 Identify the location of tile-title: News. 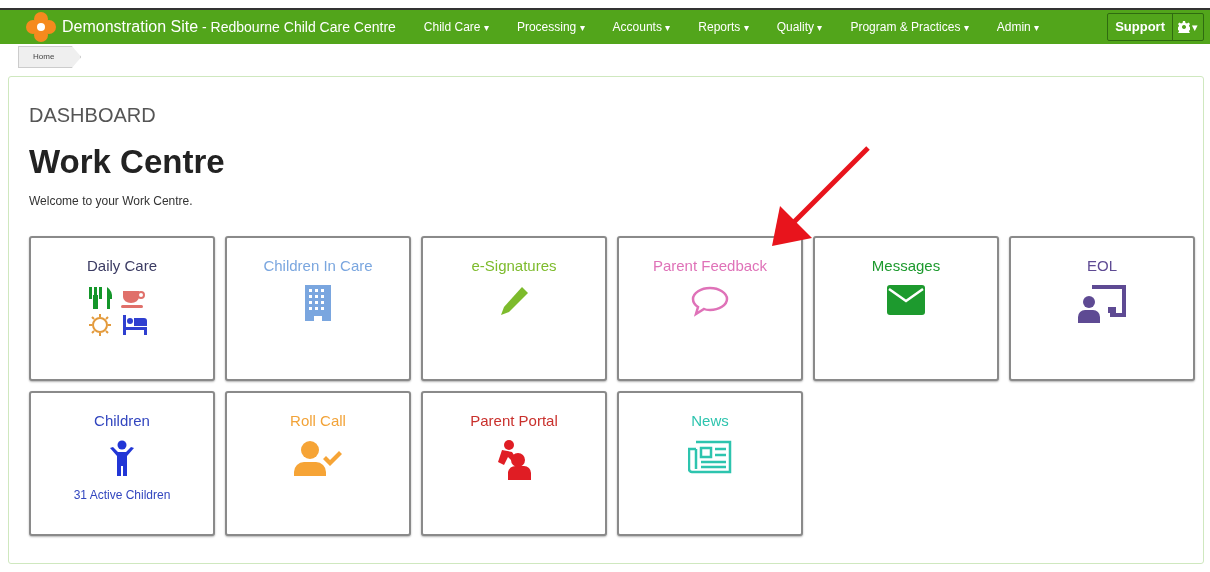
(710, 420).